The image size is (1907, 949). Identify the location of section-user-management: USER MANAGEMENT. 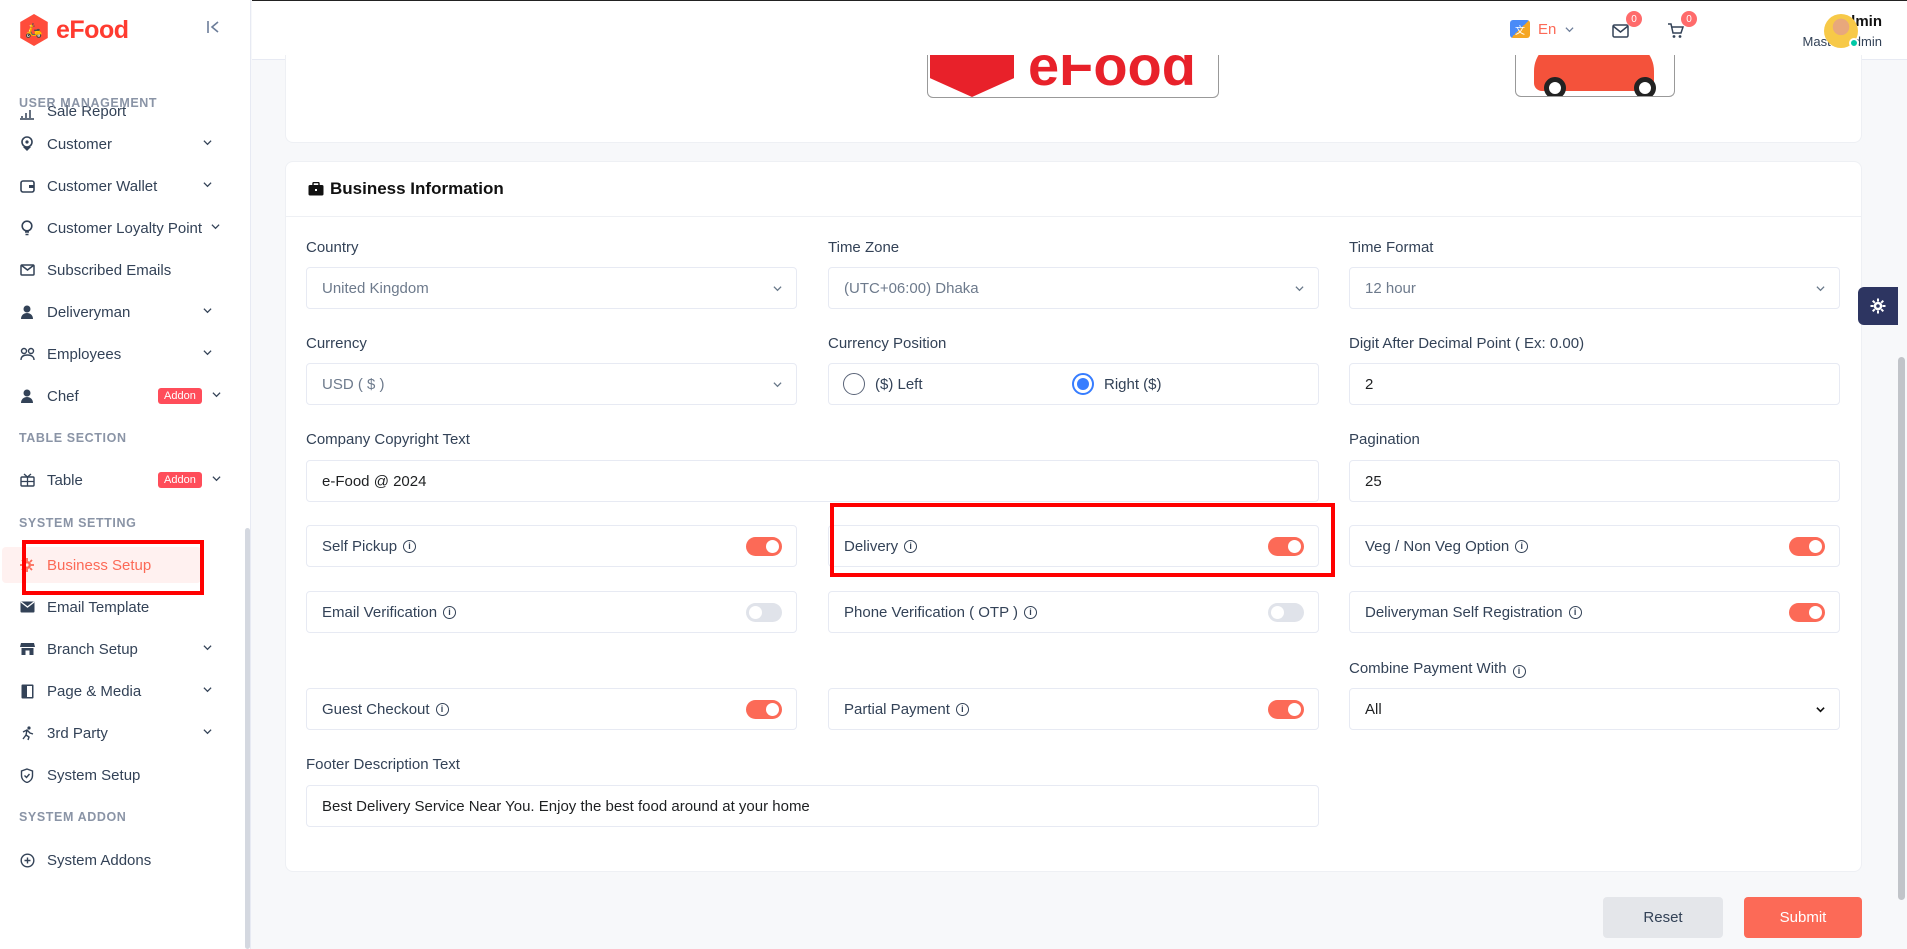
(88, 103).